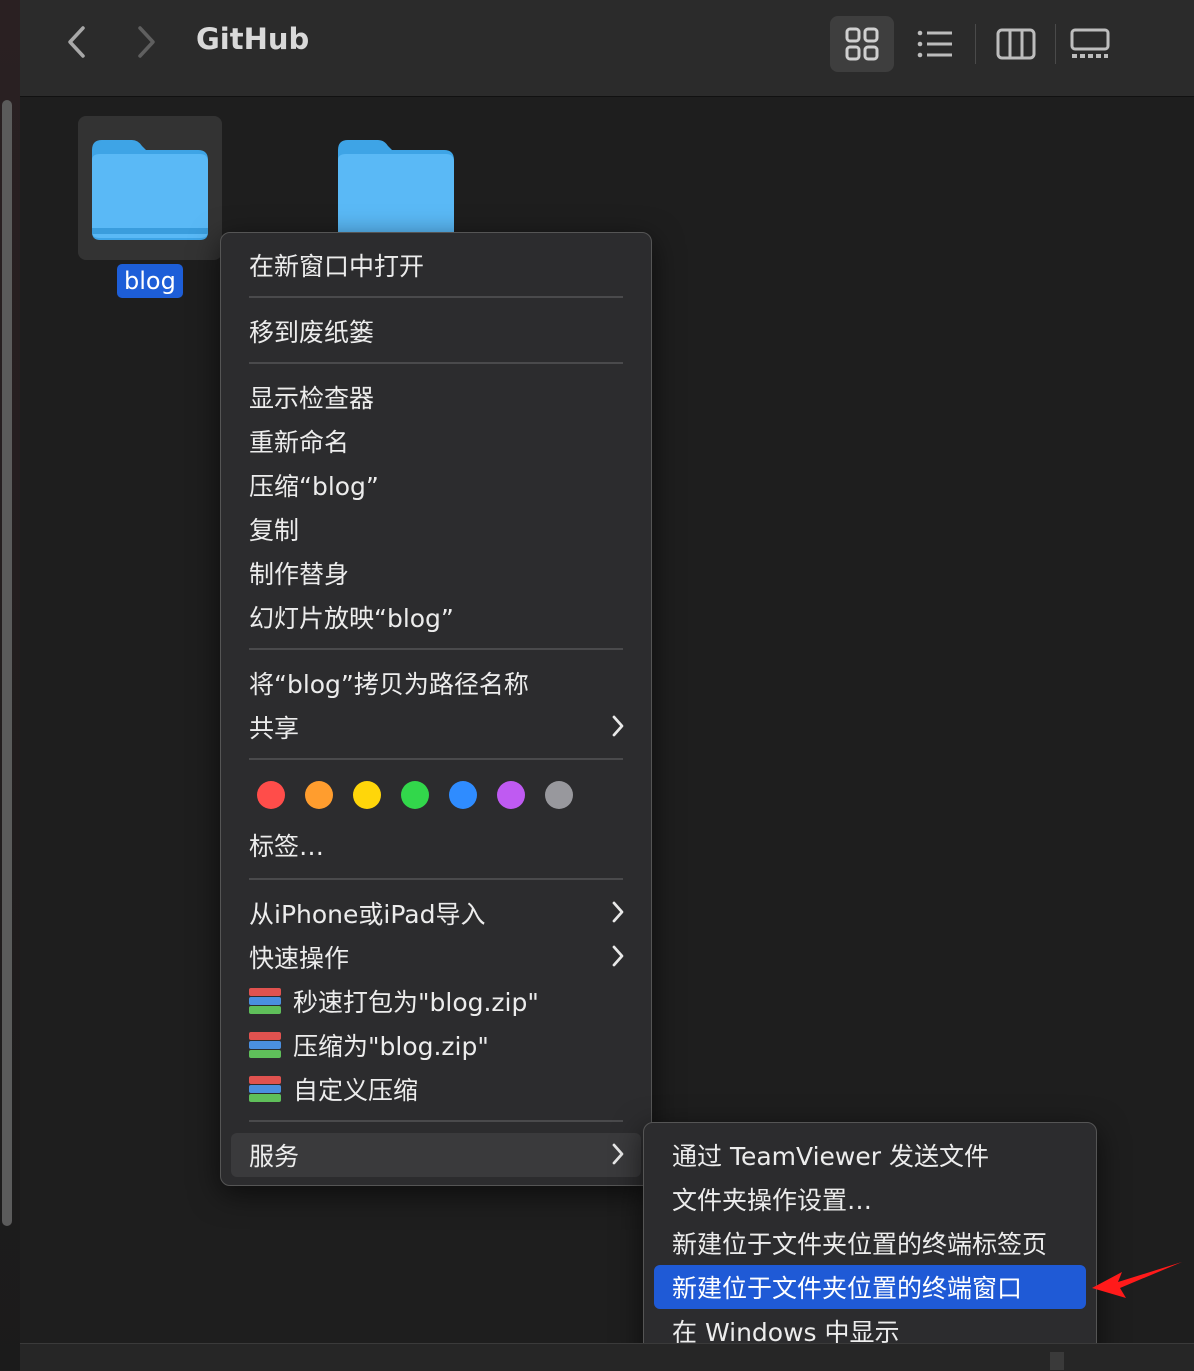 This screenshot has height=1371, width=1194. What do you see at coordinates (436, 441) in the screenshot?
I see `menu-item-rename: 重新命名` at bounding box center [436, 441].